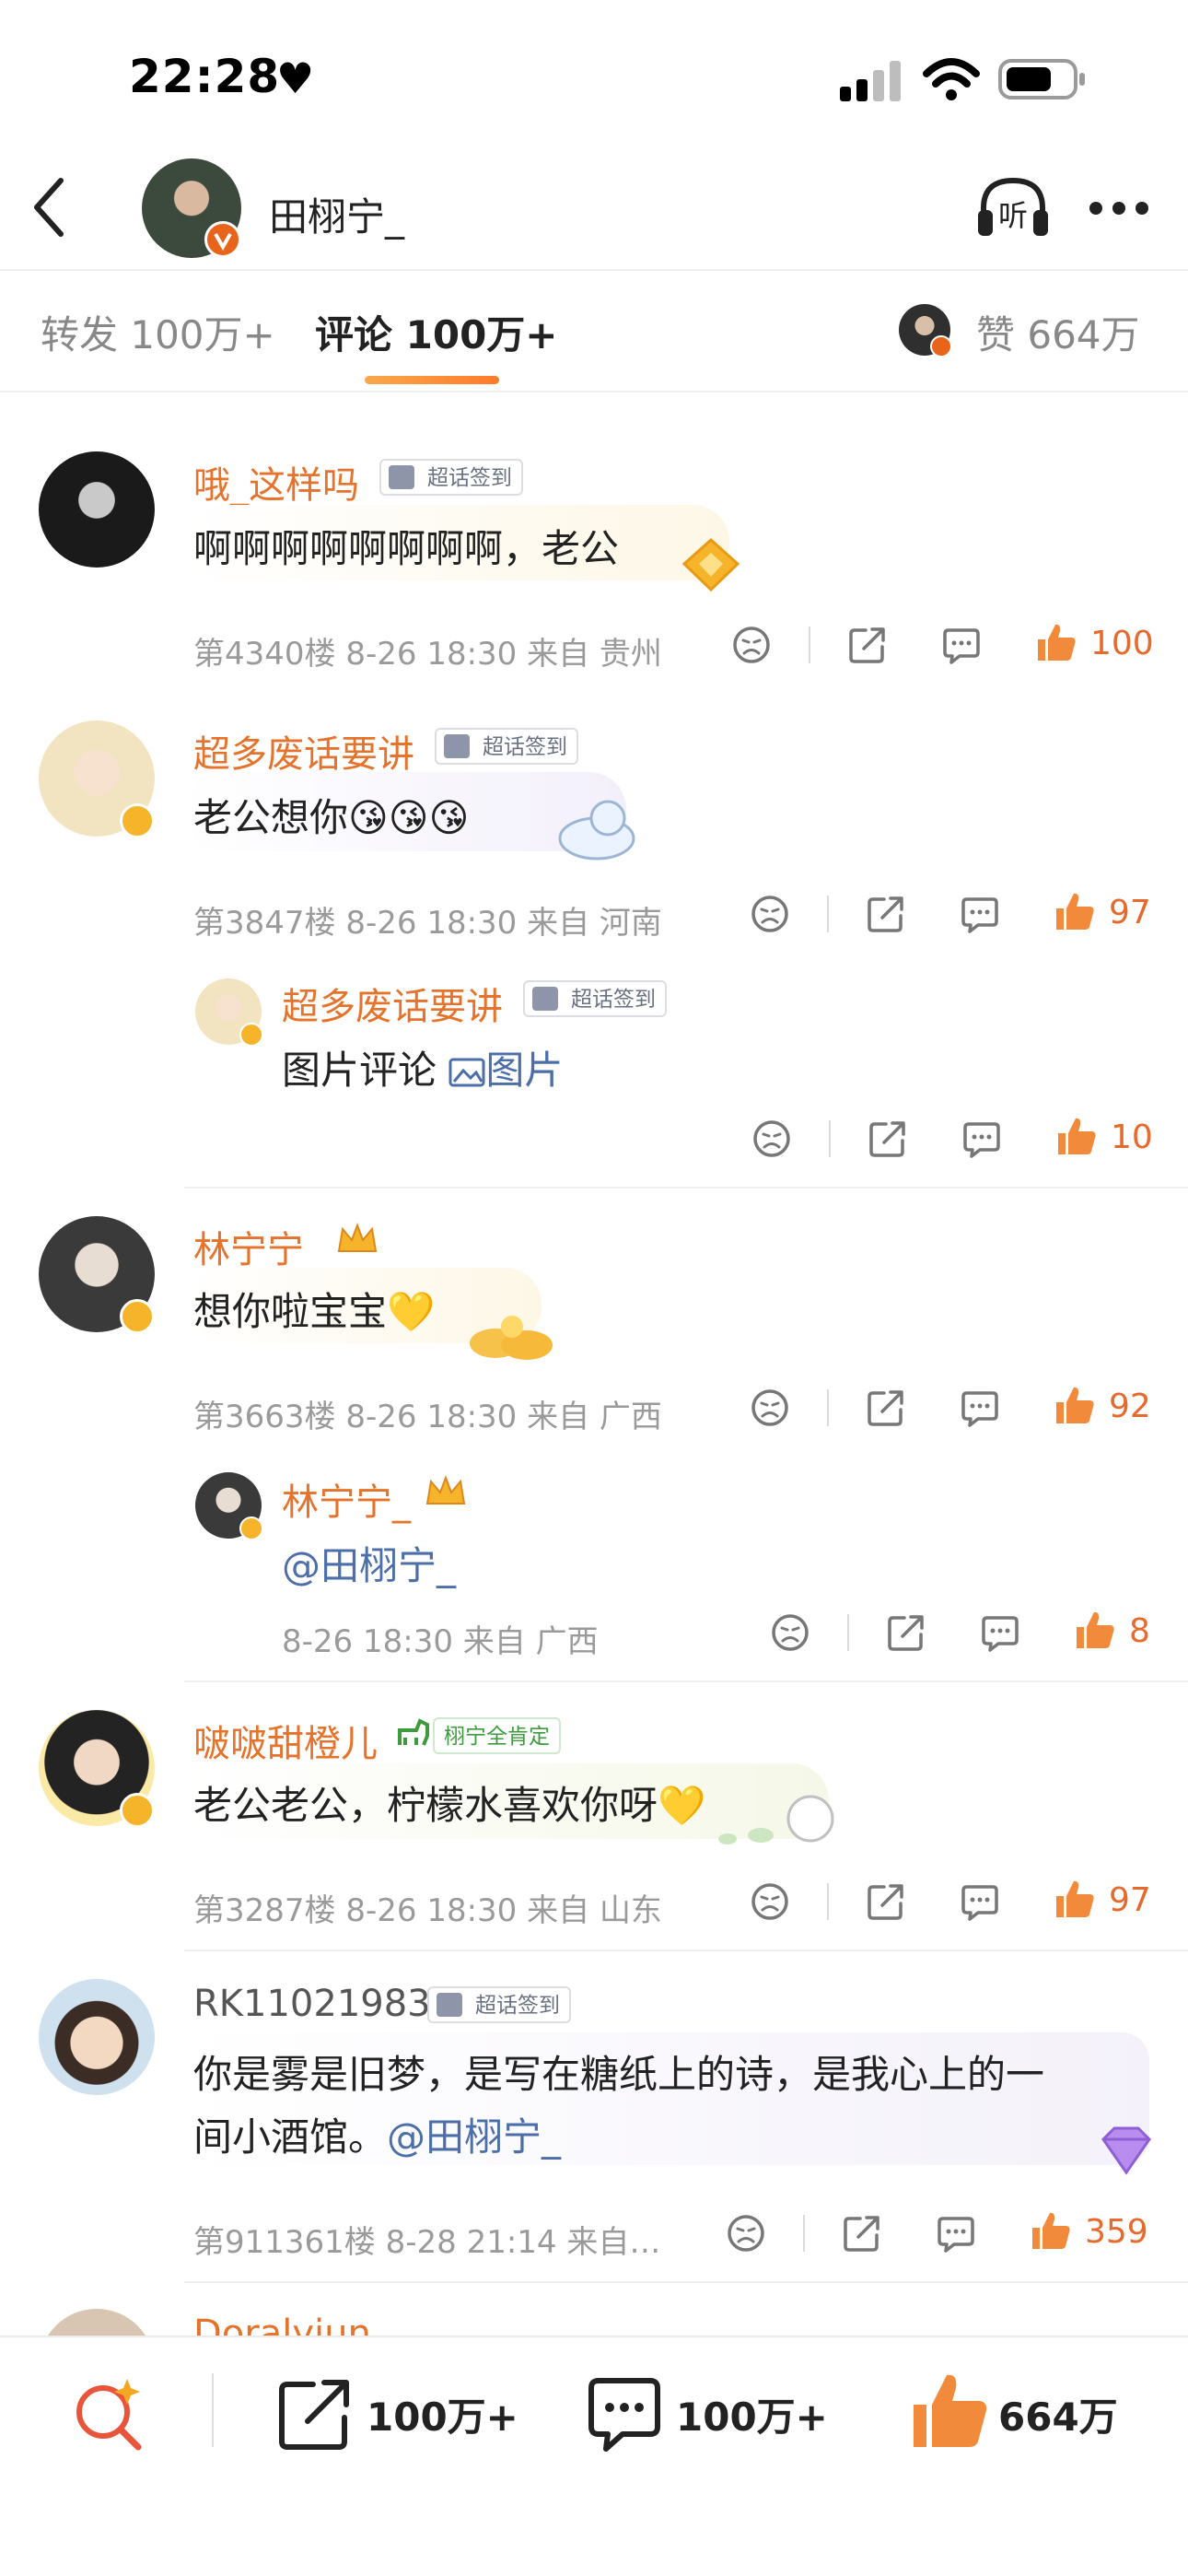 This screenshot has width=1188, height=2576. Describe the element at coordinates (951, 79) in the screenshot. I see `wifi-icon` at that location.